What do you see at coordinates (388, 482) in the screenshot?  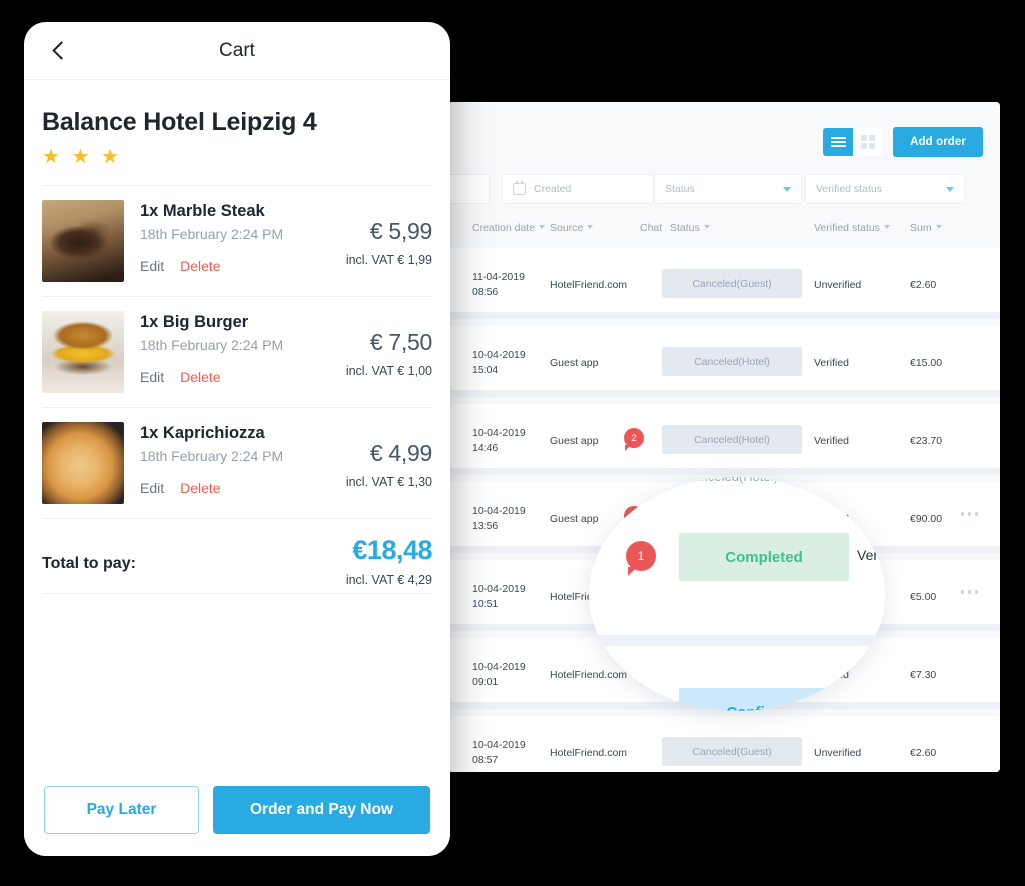 I see `item-vat: incl. VAT € 1,30` at bounding box center [388, 482].